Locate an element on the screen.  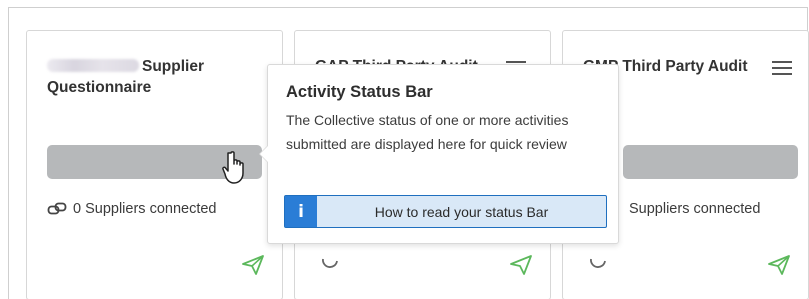
suppliers-connected-text: 0 Suppliers connected is located at coordinates (145, 209).